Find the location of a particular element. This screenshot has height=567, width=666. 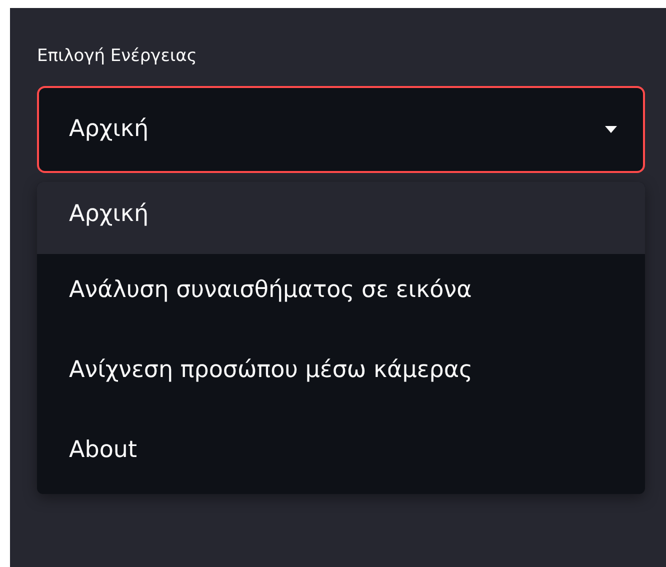

dropdown-option: Ανάλυση συναισθήματος σε εικόνα is located at coordinates (341, 294).